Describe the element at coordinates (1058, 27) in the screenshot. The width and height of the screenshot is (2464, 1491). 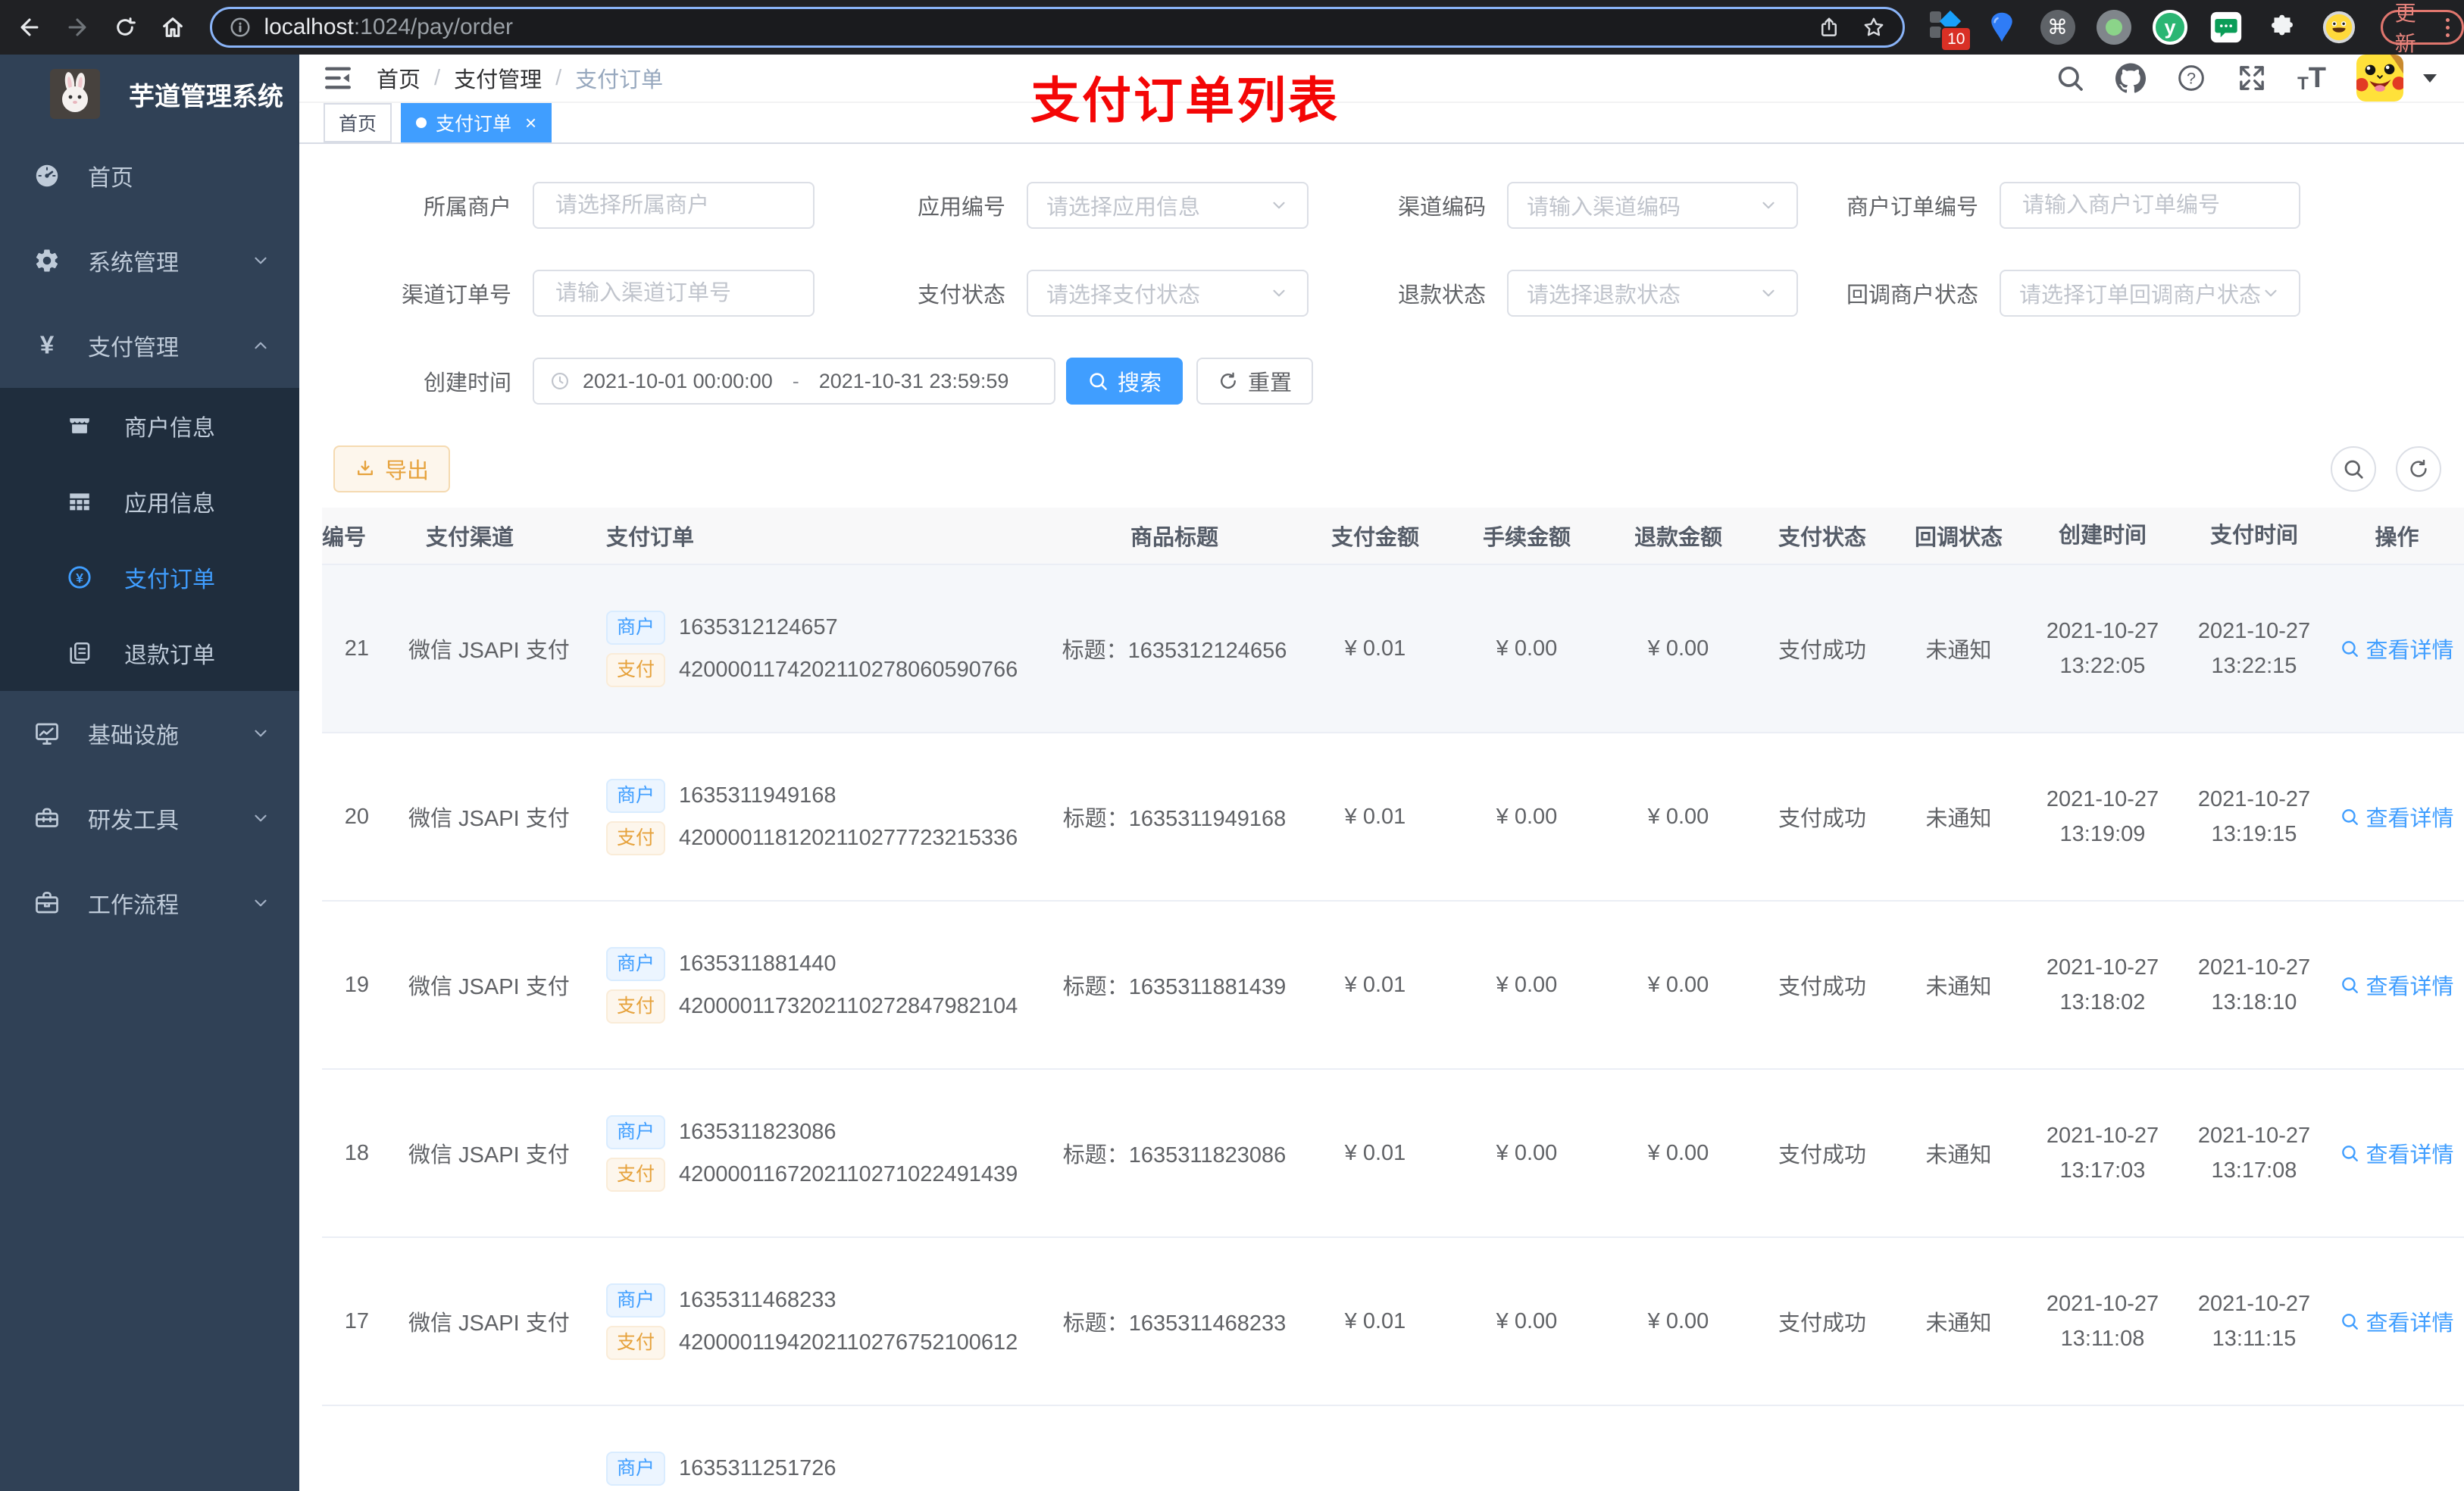
I see `address-bar: localhost:1024/pay/order` at that location.